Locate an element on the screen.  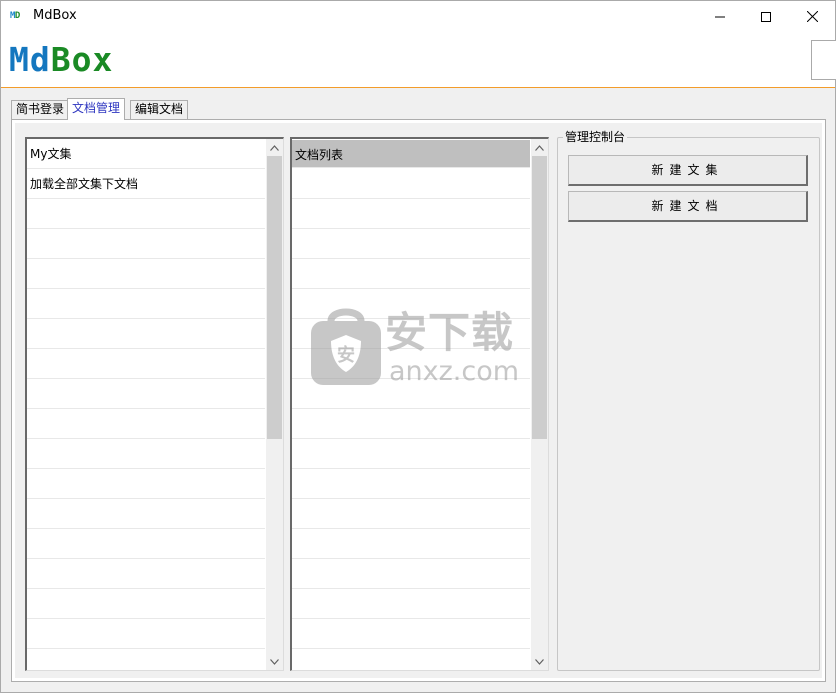
close-icon is located at coordinates (812, 16).